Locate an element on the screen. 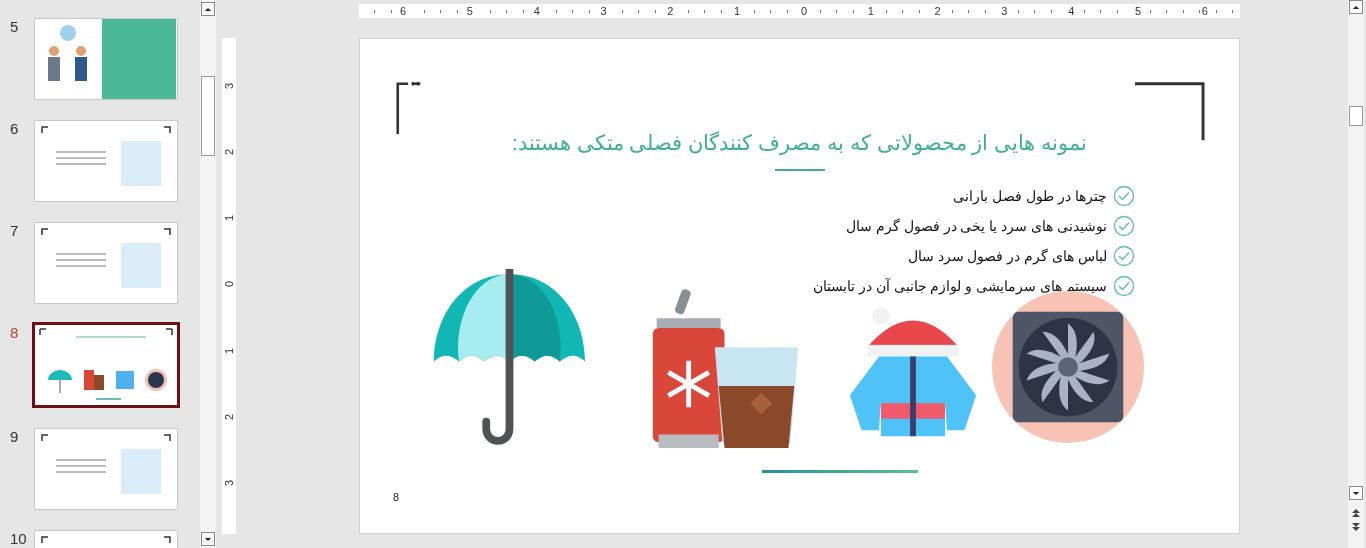  slide-thumbnail is located at coordinates (106, 365).